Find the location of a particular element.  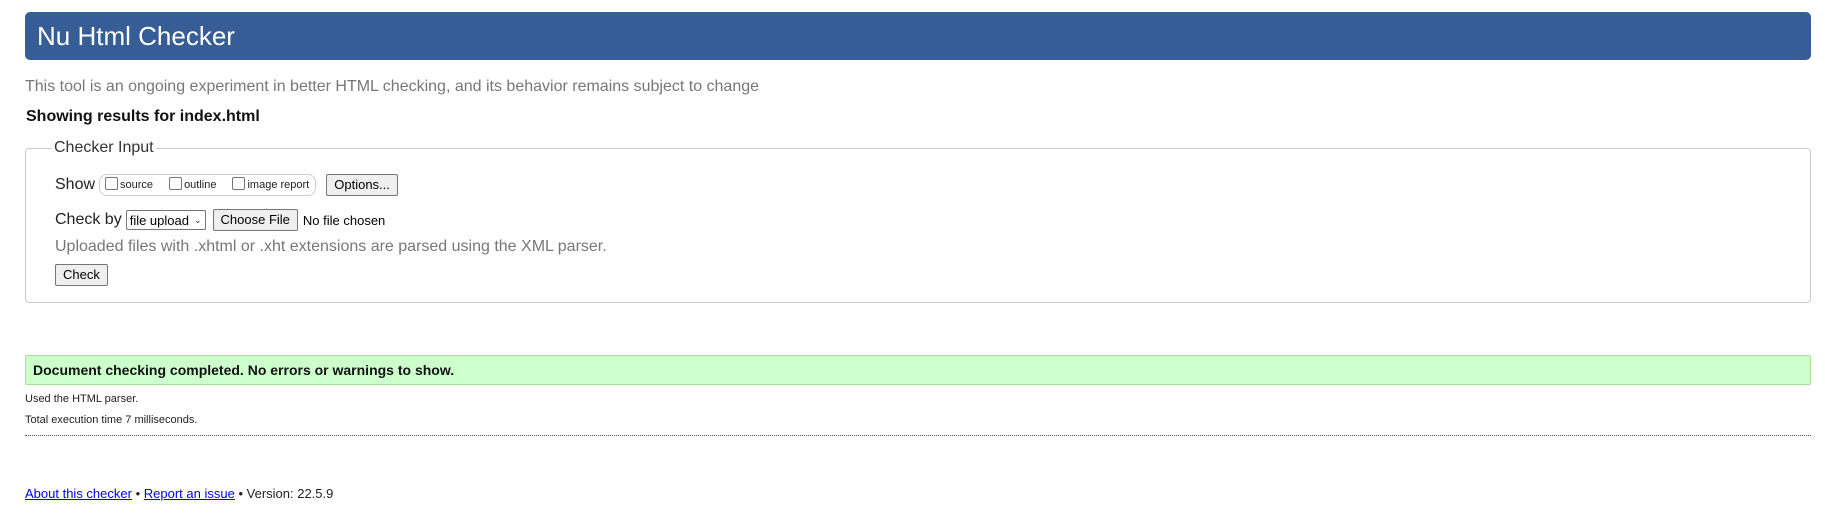

show-options-group: source outline image report is located at coordinates (208, 185).